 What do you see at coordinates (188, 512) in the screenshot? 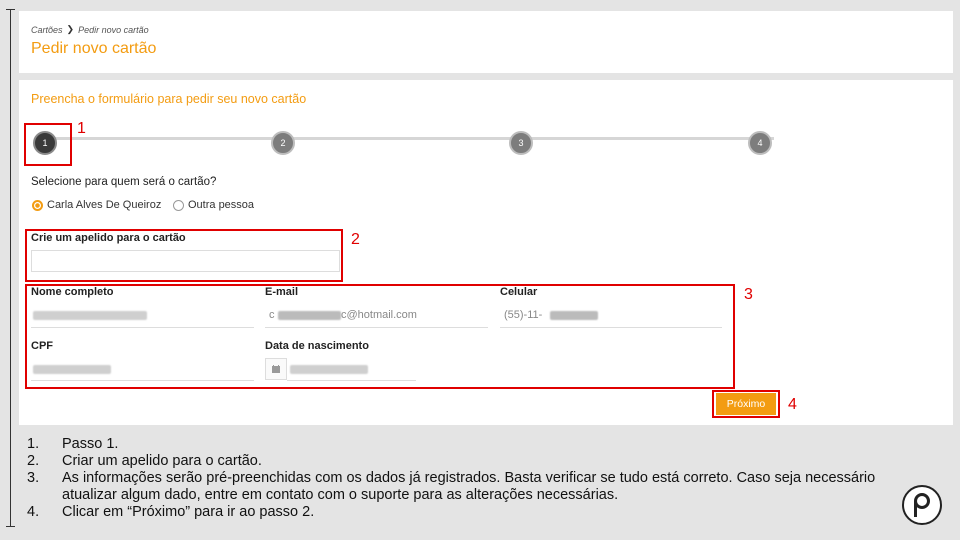
I see `note-text: Clicar em “Próximo” para ir ao passo 2.` at bounding box center [188, 512].